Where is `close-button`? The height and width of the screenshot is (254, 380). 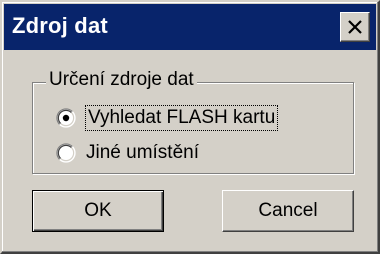 close-button is located at coordinates (355, 27).